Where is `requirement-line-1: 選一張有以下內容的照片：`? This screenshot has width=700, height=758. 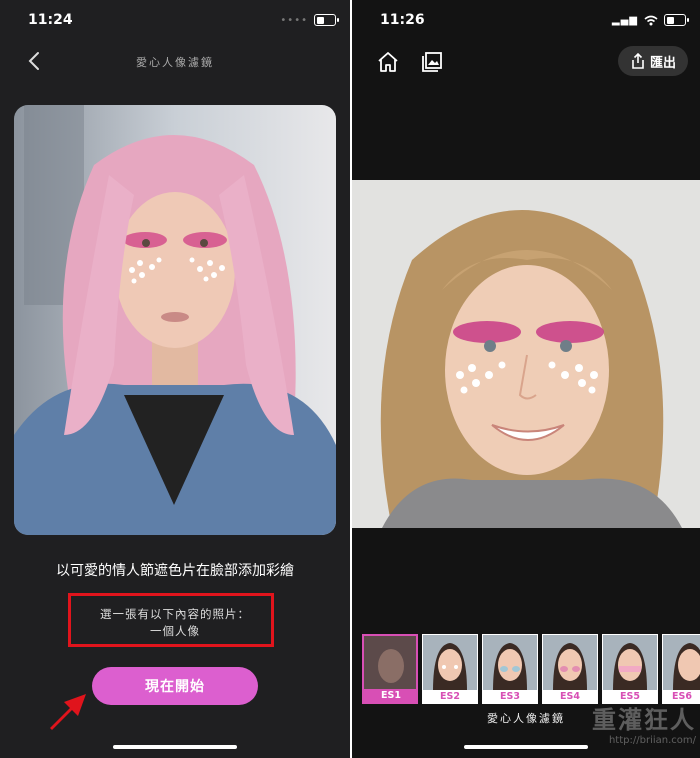 requirement-line-1: 選一張有以下內容的照片： is located at coordinates (175, 614).